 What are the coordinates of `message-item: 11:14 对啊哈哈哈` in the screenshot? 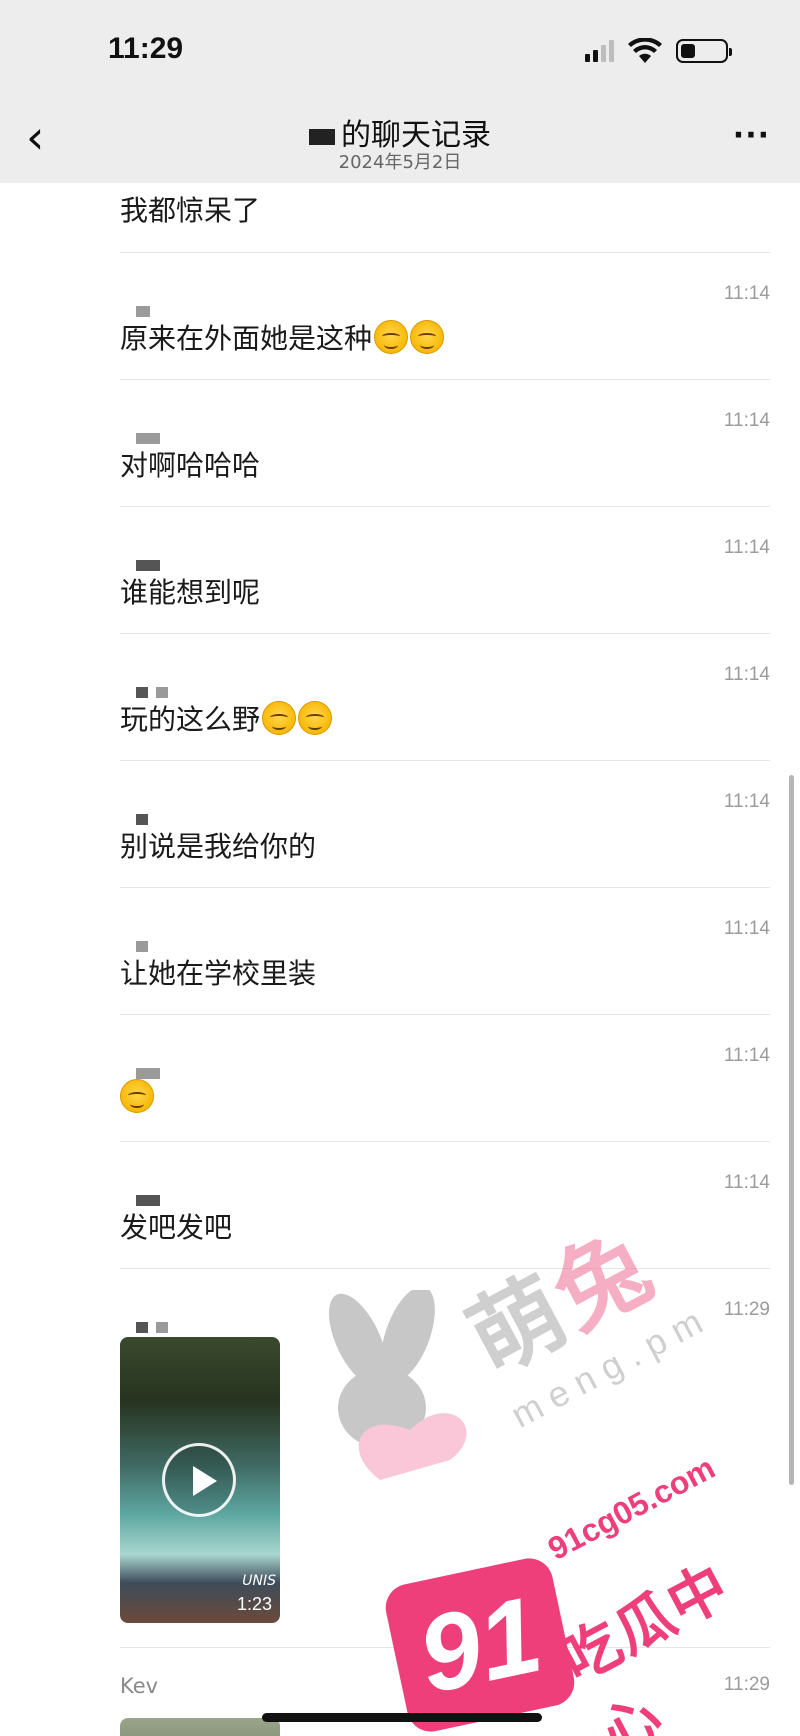 It's located at (445, 443).